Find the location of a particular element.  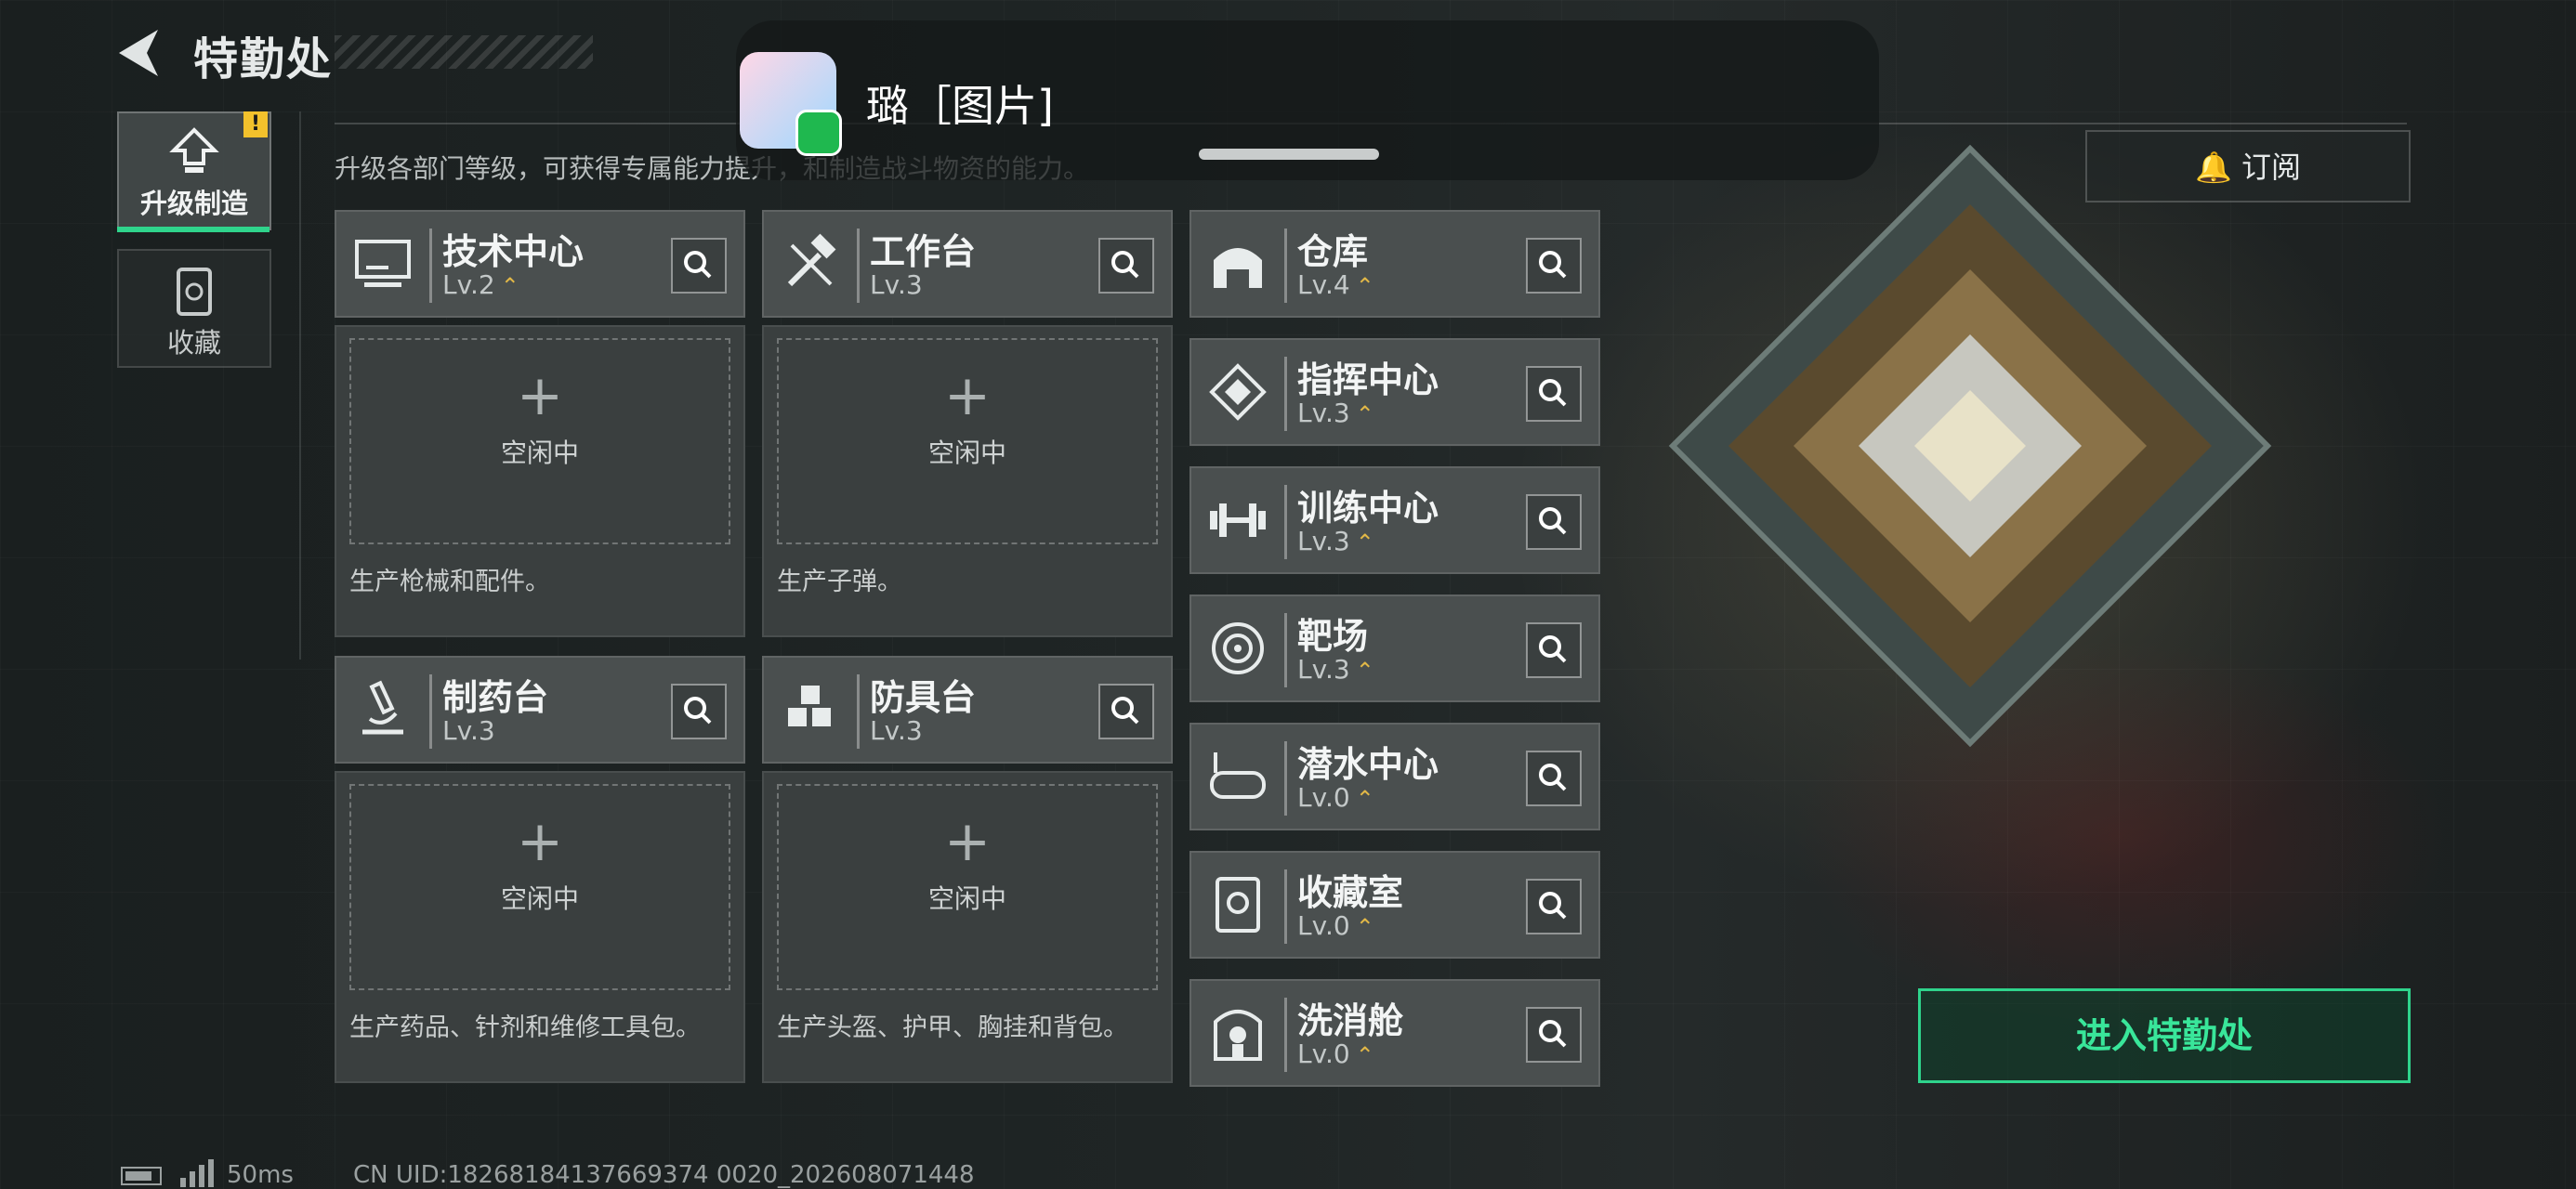

facility-name: 制药台 is located at coordinates (495, 697).